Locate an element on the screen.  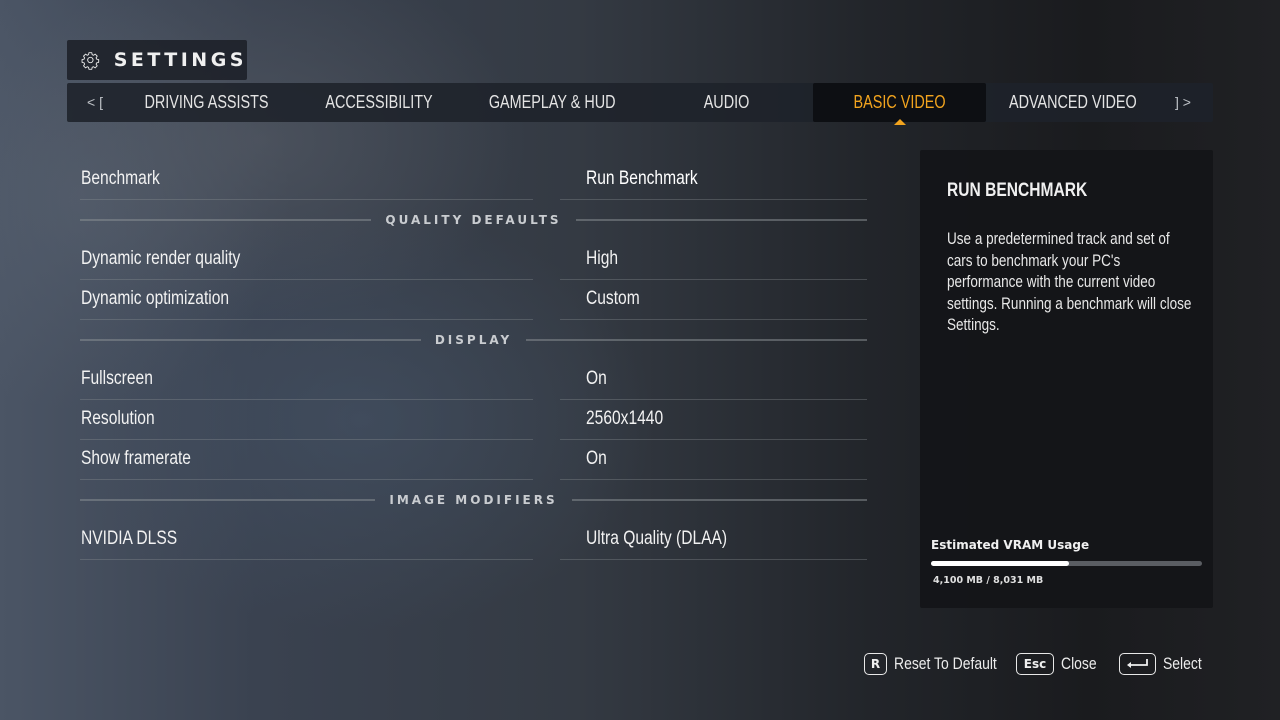
section-image-modifiers: IMAGE MODIFIERS is located at coordinates (474, 500).